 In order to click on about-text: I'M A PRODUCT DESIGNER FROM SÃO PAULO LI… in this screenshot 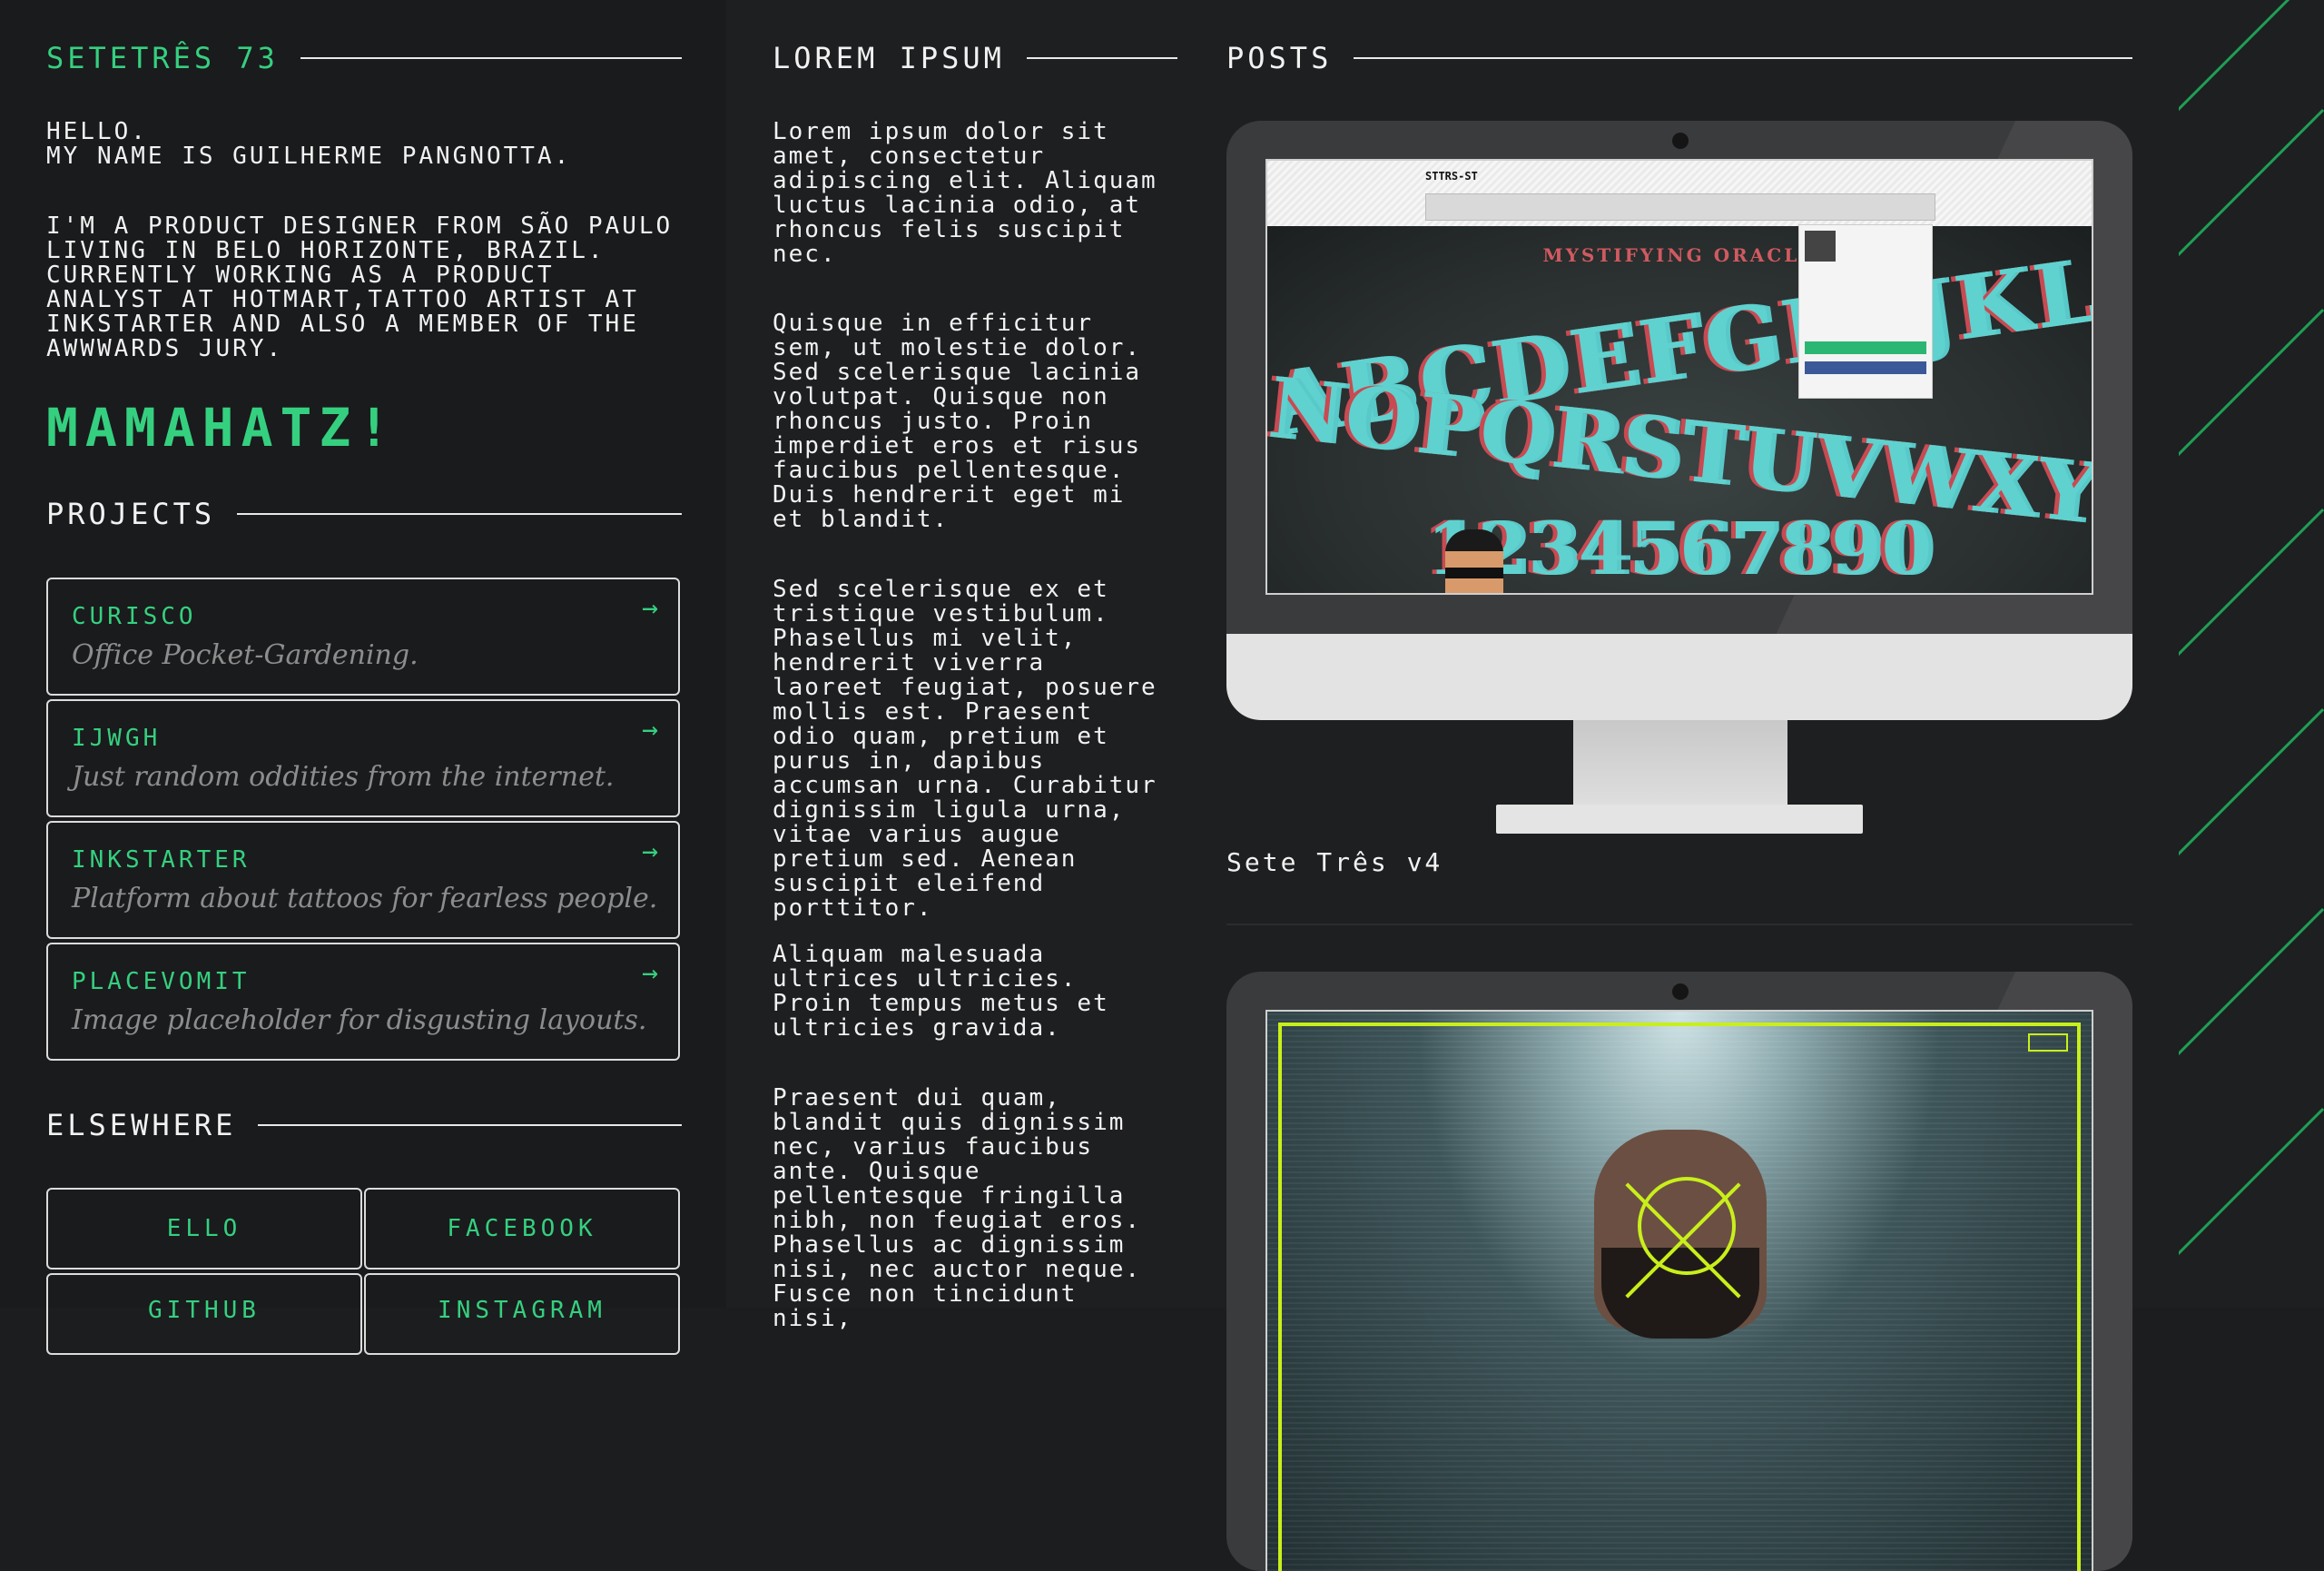, I will do `click(360, 287)`.